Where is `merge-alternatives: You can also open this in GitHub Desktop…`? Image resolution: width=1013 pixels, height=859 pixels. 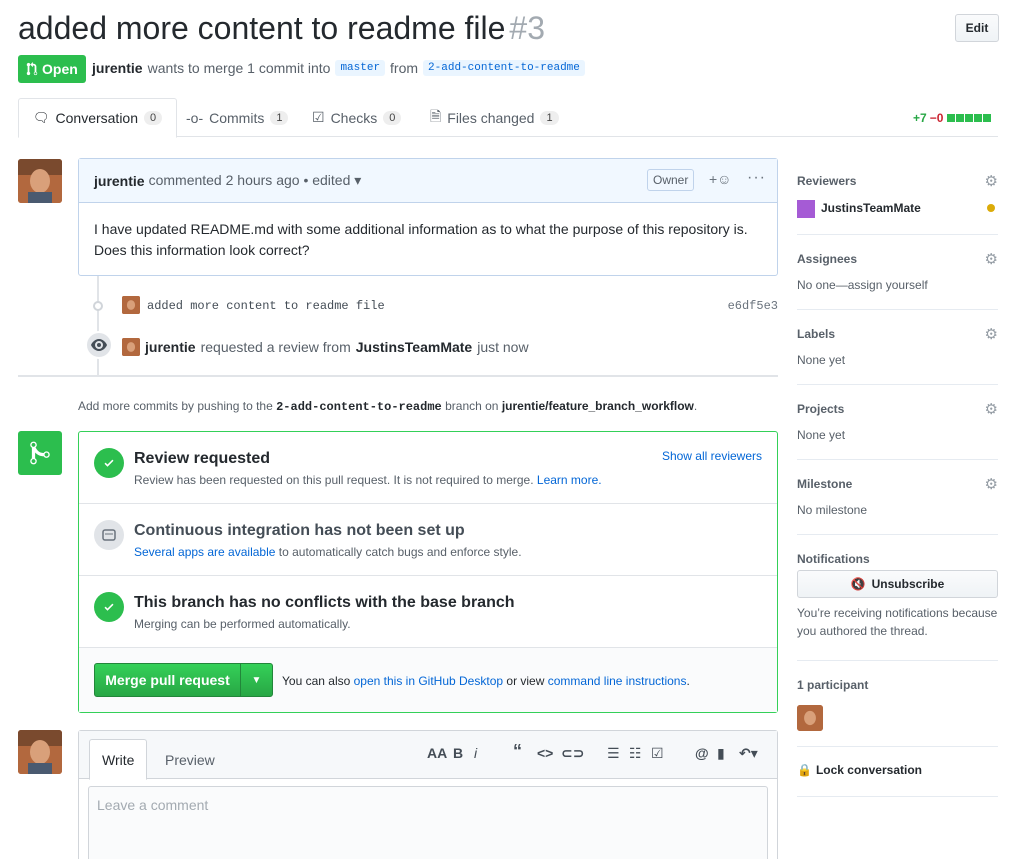
merge-alternatives: You can also open this in GitHub Desktop… is located at coordinates (486, 681).